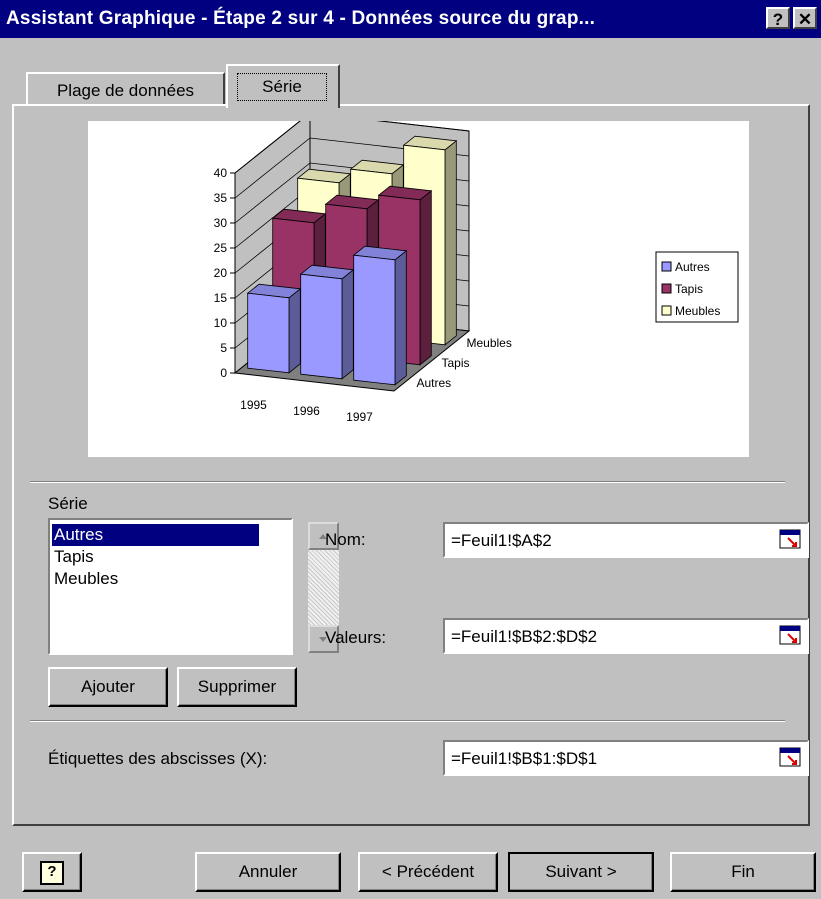 The height and width of the screenshot is (899, 821). I want to click on depth-label: Meubles, so click(489, 343).